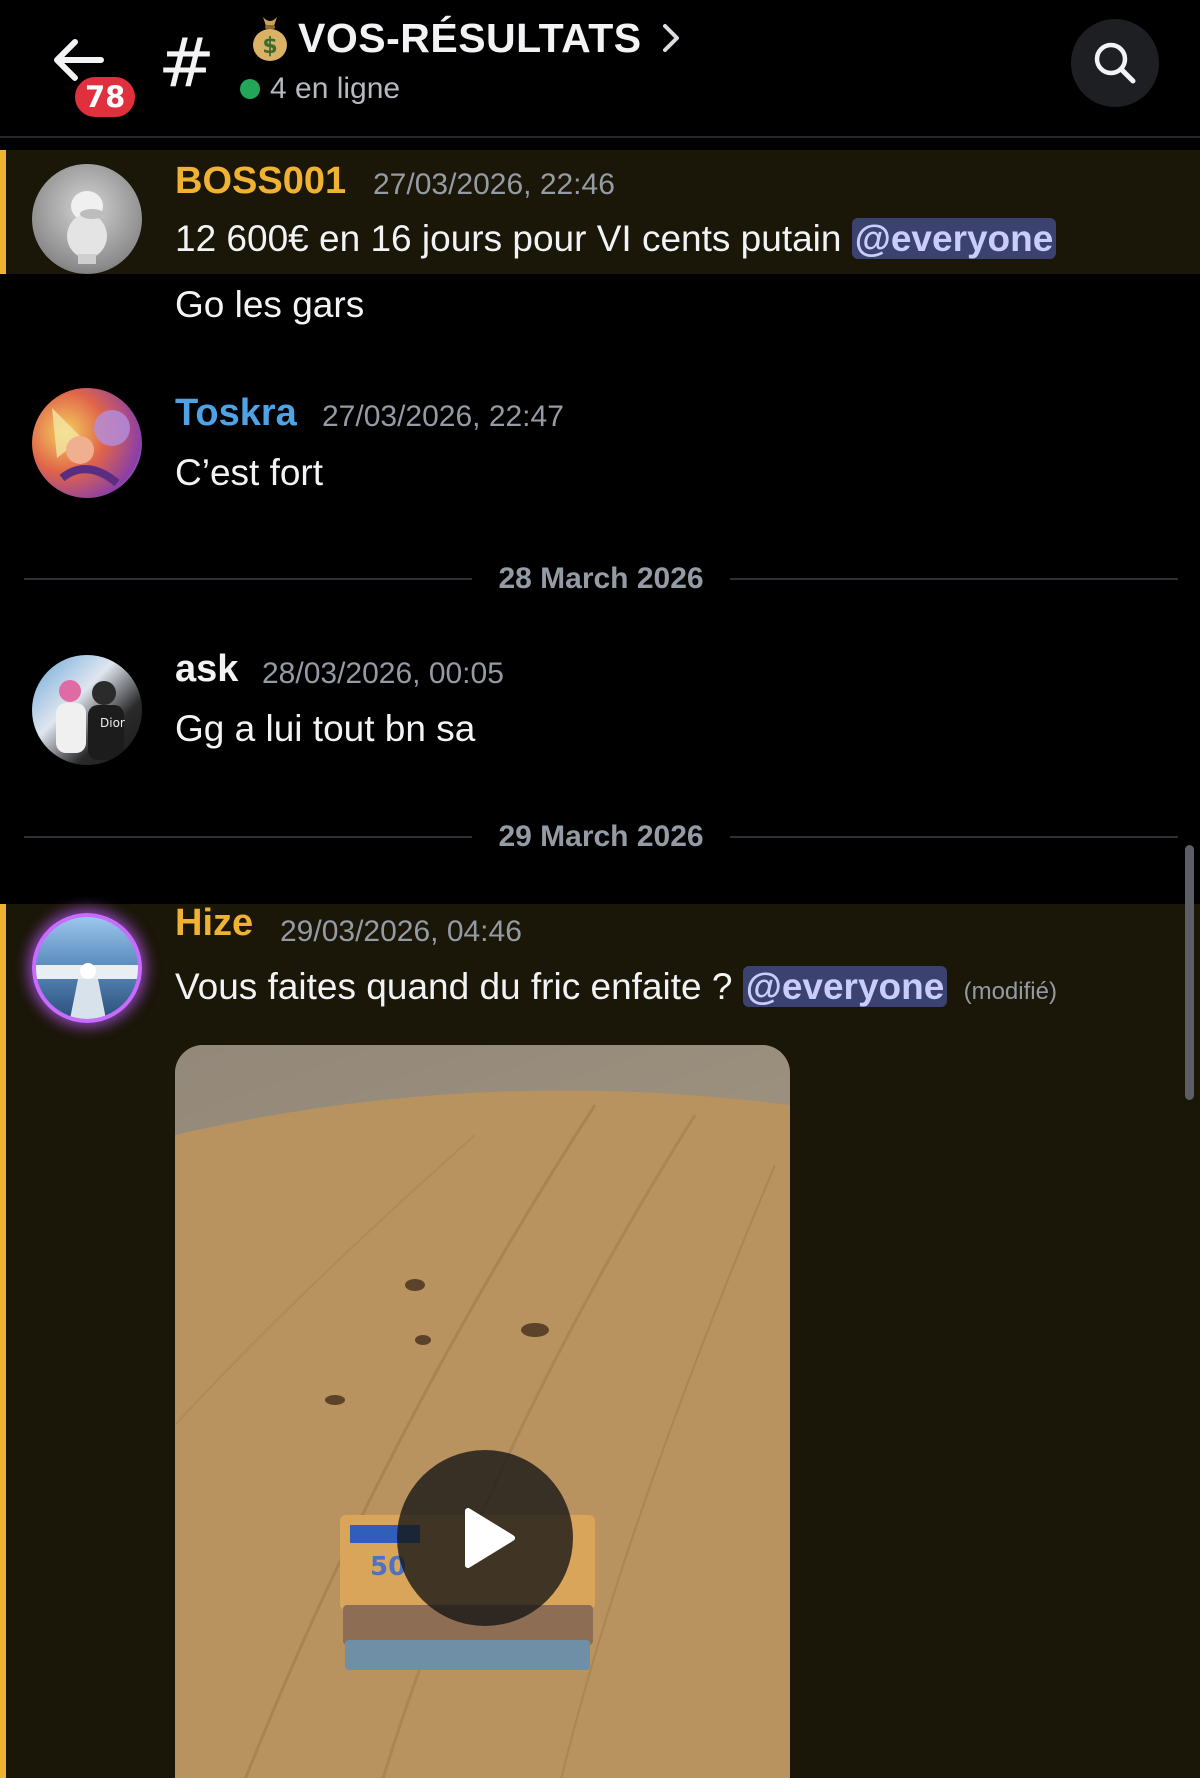 The image size is (1200, 1778). Describe the element at coordinates (470, 37) in the screenshot. I see `channel-name: VOS-RÉSULTATS` at that location.